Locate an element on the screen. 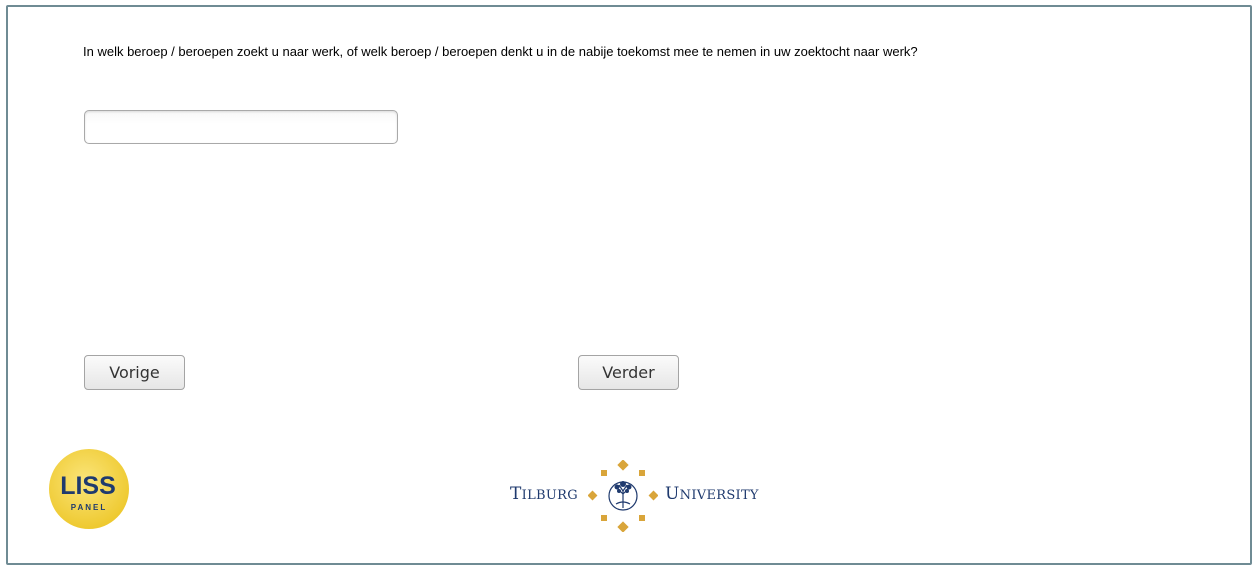 Image resolution: width=1258 pixels, height=565 pixels. tilburg-university-logo: Tilburg University is located at coordinates (640, 496).